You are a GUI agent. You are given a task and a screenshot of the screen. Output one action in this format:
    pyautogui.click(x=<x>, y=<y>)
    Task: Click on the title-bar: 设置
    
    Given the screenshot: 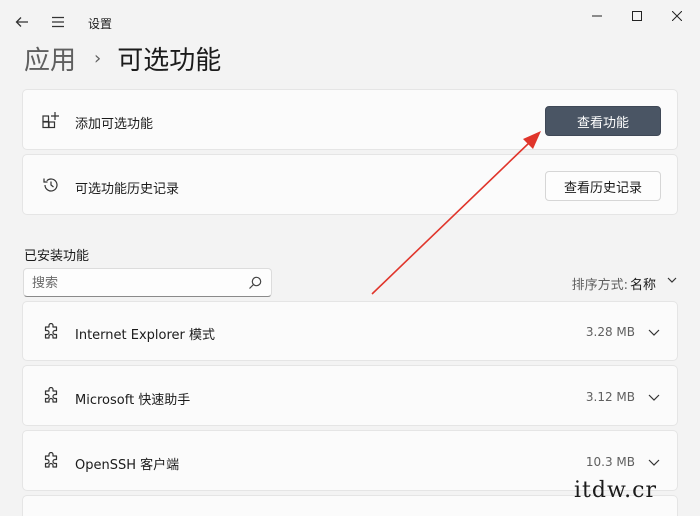 What is the action you would take?
    pyautogui.click(x=350, y=22)
    